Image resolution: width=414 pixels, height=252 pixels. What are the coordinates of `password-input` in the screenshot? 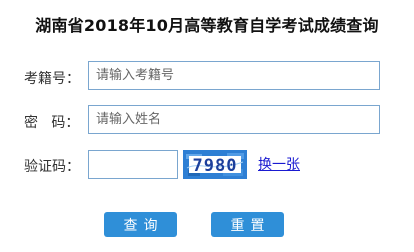 It's located at (234, 119).